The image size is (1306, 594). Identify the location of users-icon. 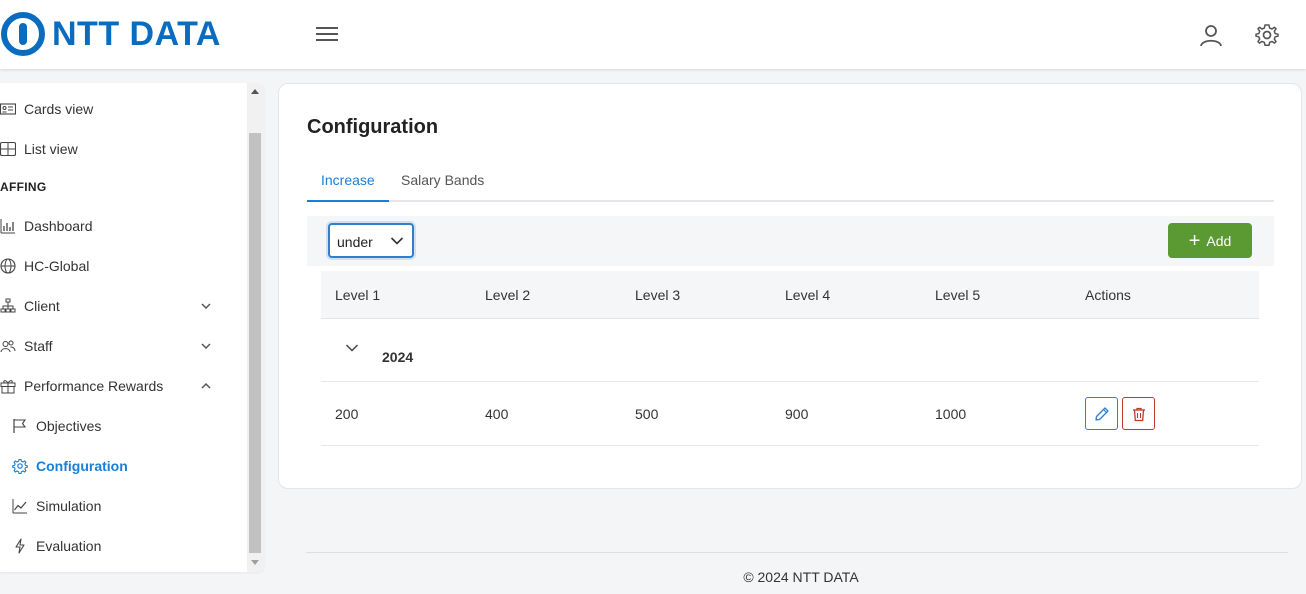
(8, 346).